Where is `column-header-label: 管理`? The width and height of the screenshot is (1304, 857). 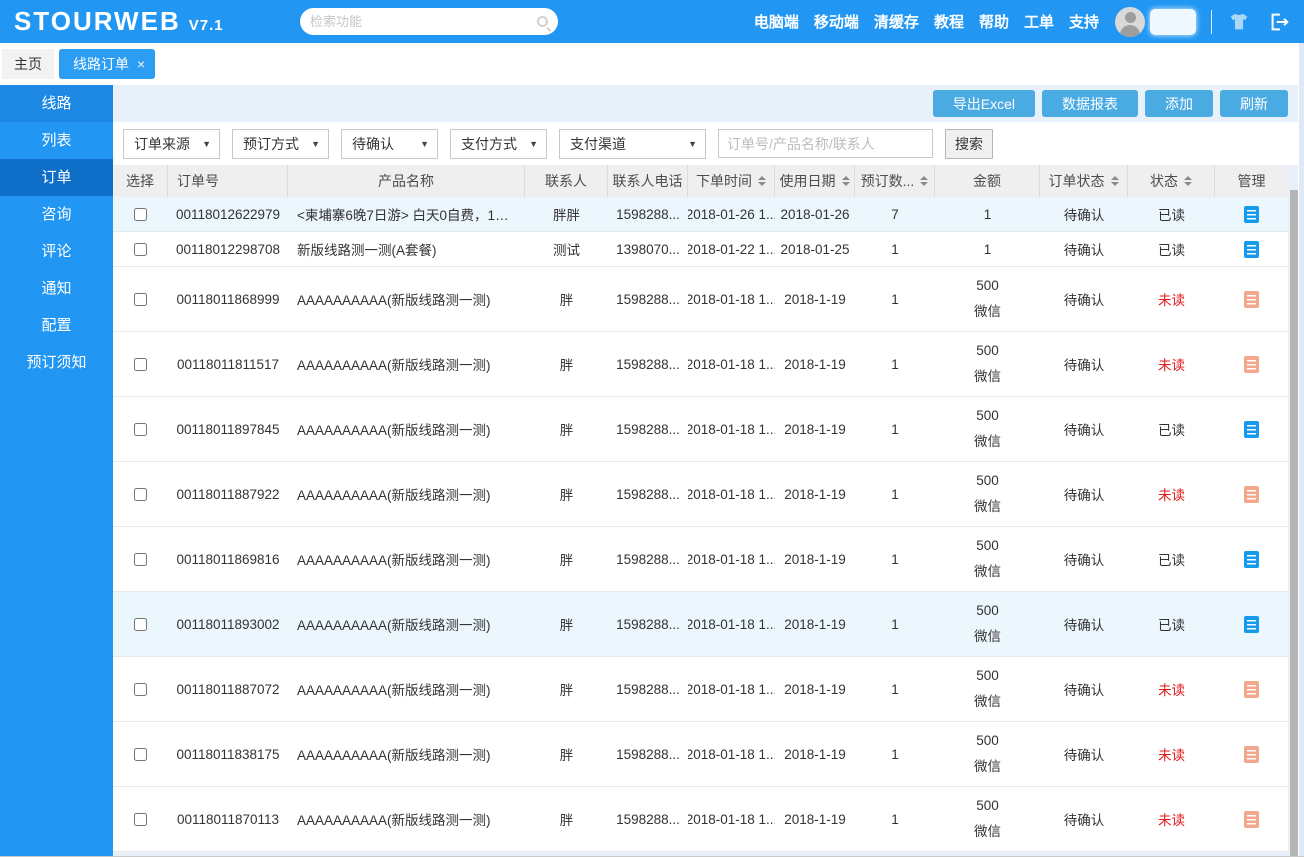
column-header-label: 管理 is located at coordinates (1251, 181).